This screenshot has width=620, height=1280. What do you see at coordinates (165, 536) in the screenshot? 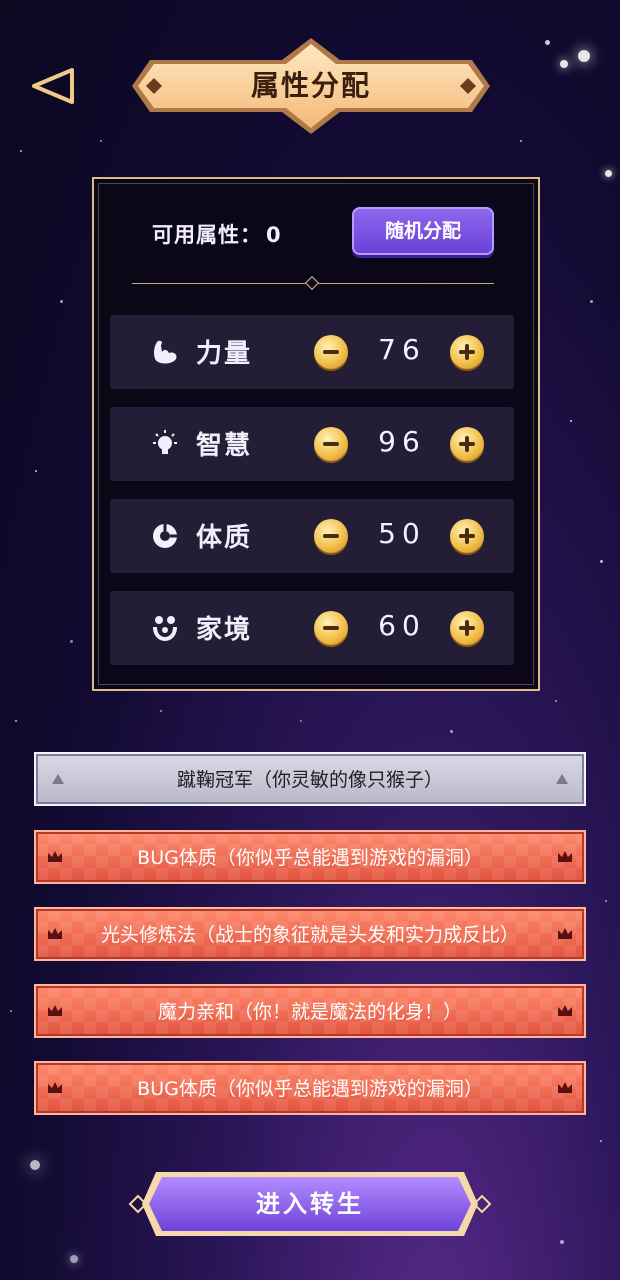
I see `constitution-icon` at bounding box center [165, 536].